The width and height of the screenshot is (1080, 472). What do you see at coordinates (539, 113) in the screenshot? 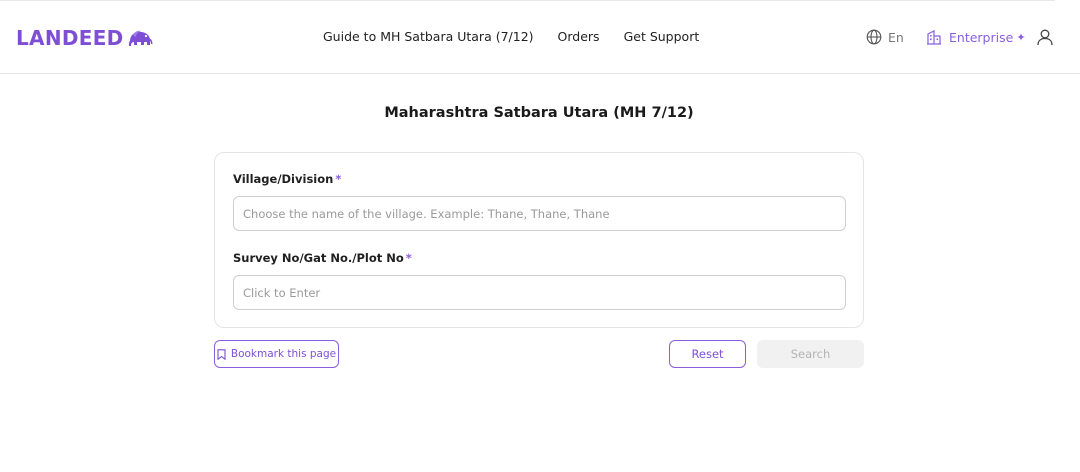
I see `page-title: Maharashtra Satbara Utara (MH 7/12)` at bounding box center [539, 113].